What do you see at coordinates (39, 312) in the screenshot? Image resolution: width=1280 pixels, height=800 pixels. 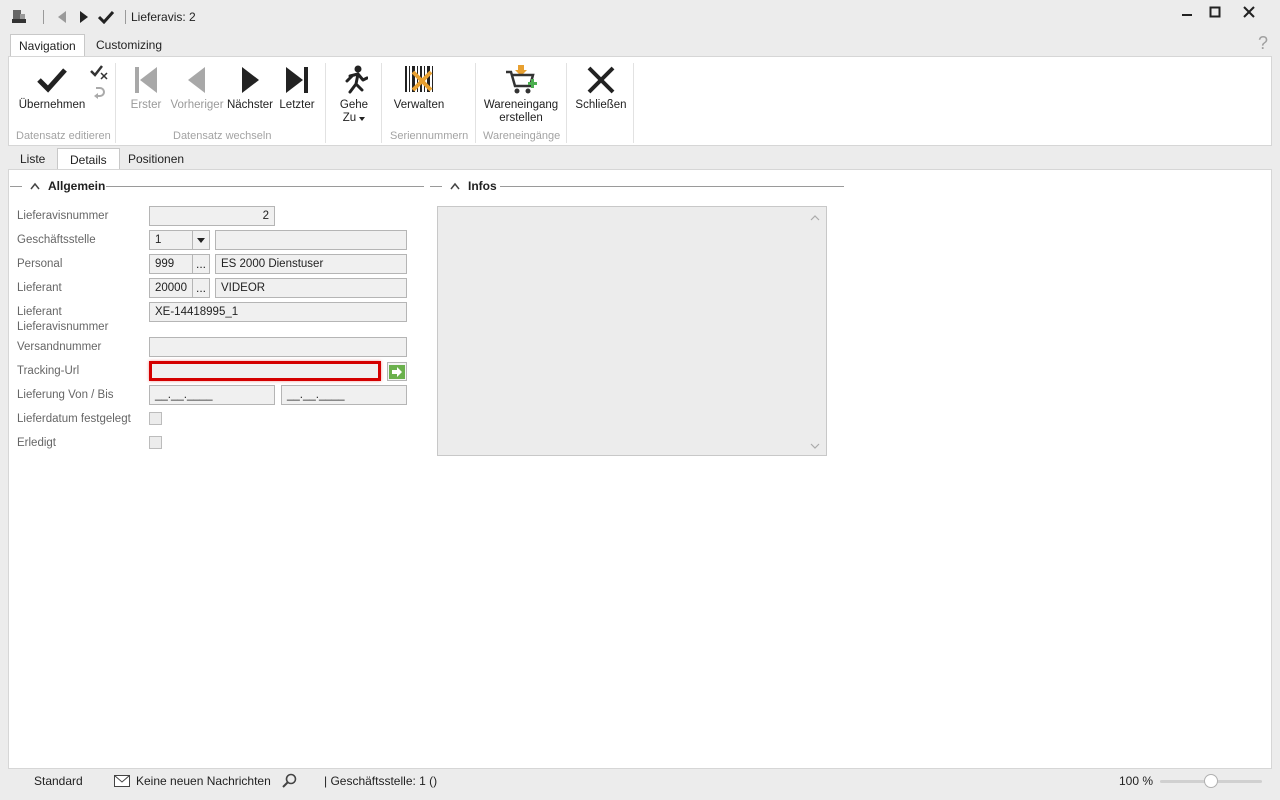 I see `label-line: Lieferant` at bounding box center [39, 312].